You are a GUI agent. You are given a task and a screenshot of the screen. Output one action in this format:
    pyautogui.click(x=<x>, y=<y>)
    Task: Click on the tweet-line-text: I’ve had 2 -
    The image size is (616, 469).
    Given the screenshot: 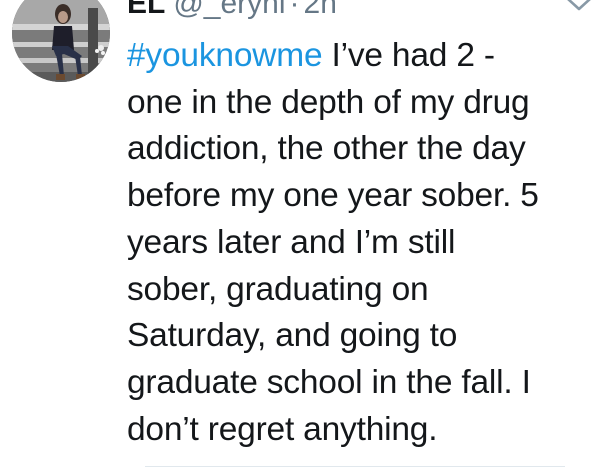 What is the action you would take?
    pyautogui.click(x=408, y=55)
    